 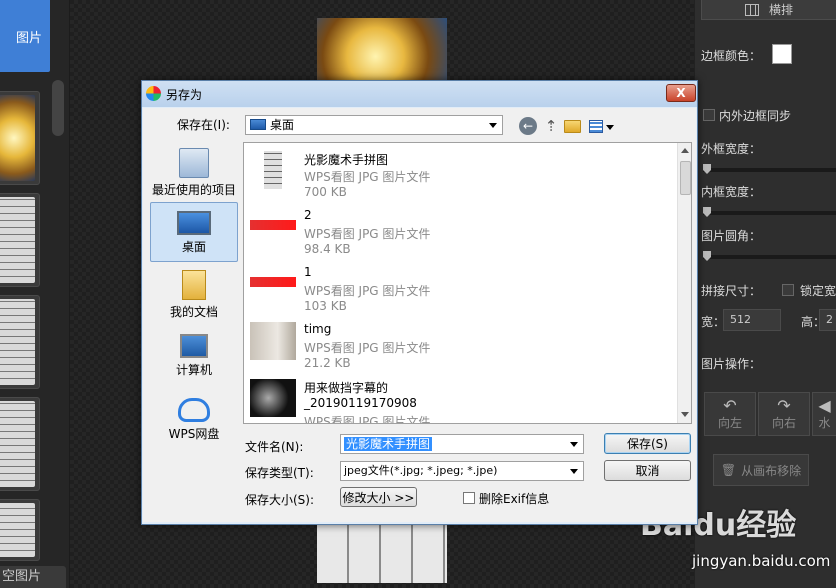 What do you see at coordinates (730, 405) in the screenshot?
I see `rotate-left-icon: ↶` at bounding box center [730, 405].